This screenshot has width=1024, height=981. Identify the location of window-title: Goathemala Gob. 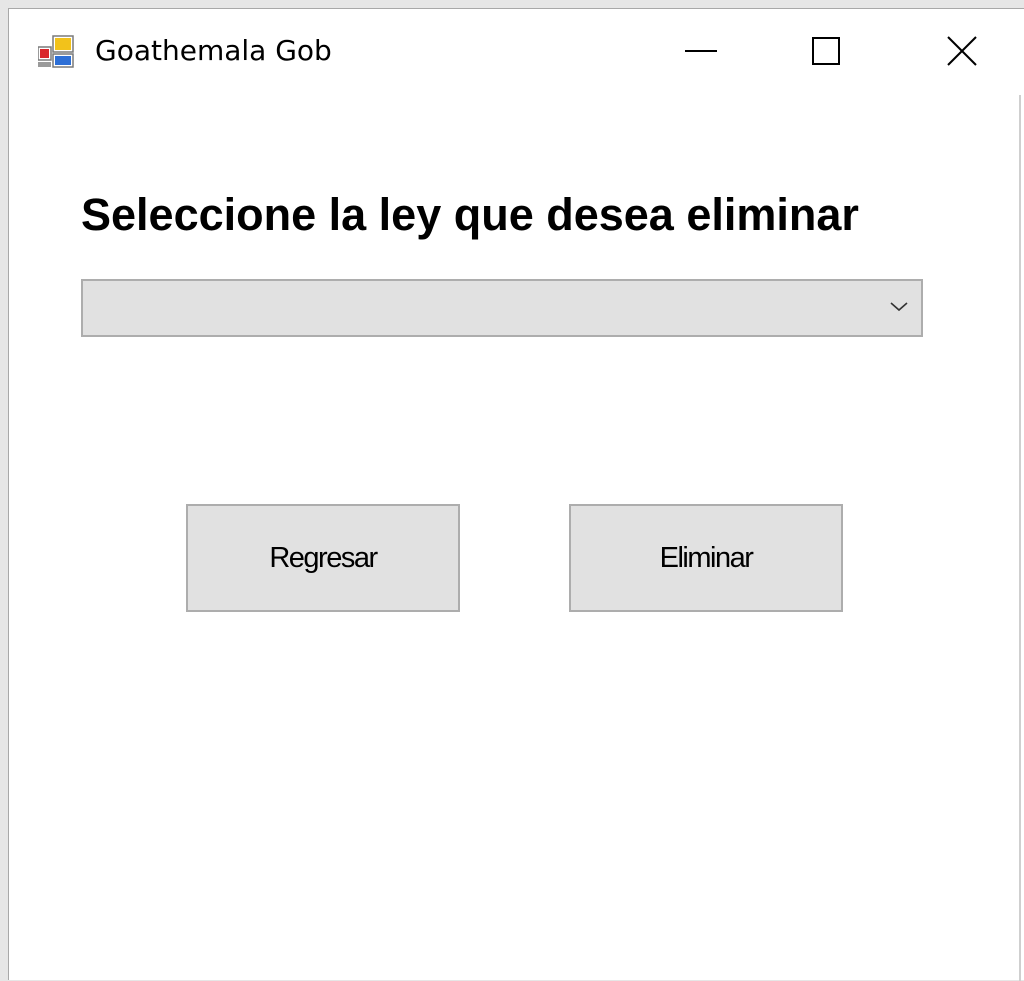
(213, 50).